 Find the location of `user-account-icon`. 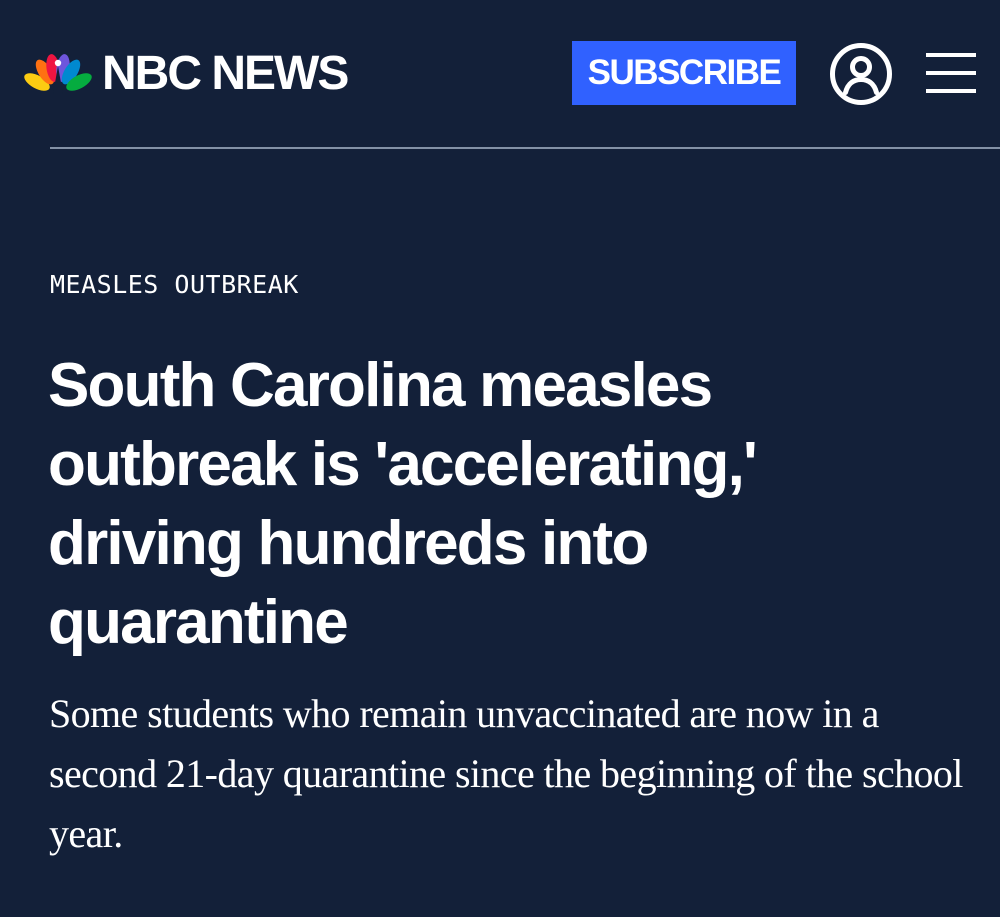

user-account-icon is located at coordinates (861, 74).